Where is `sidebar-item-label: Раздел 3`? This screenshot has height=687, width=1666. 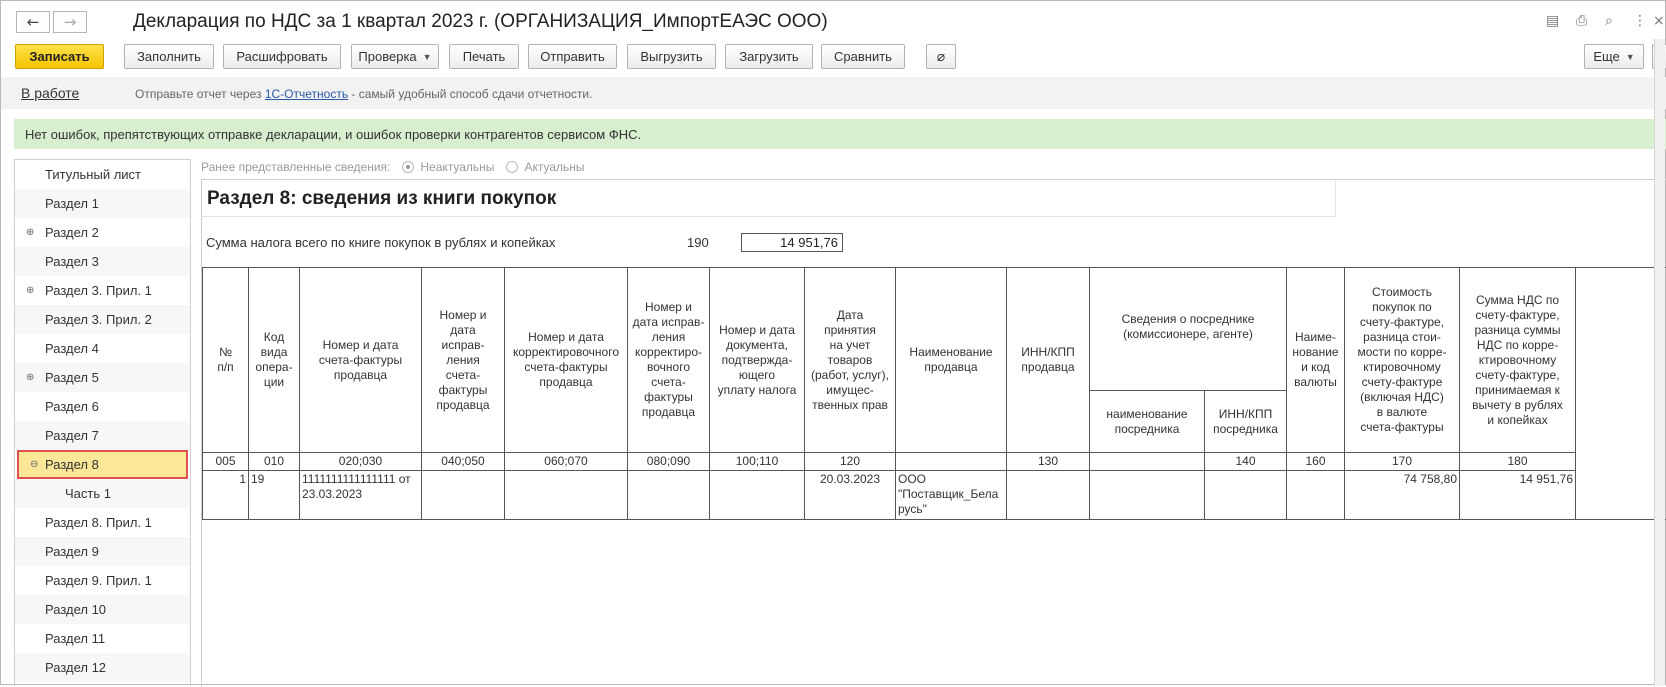 sidebar-item-label: Раздел 3 is located at coordinates (72, 261).